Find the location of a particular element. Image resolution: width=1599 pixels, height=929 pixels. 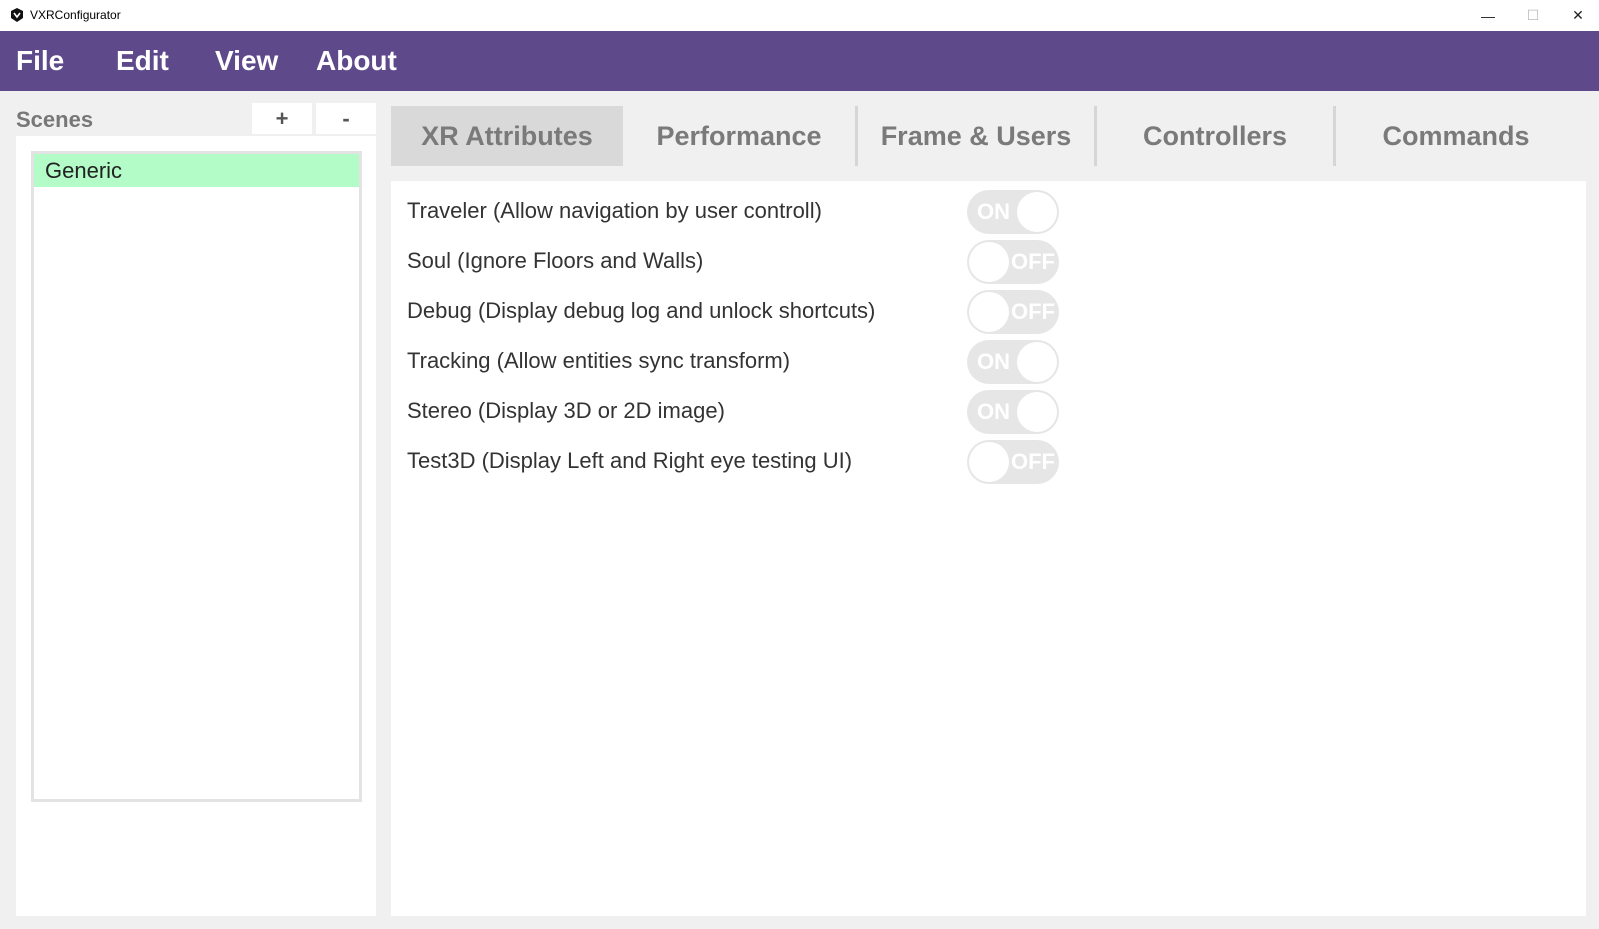

menu-edit: Edit is located at coordinates (142, 61).